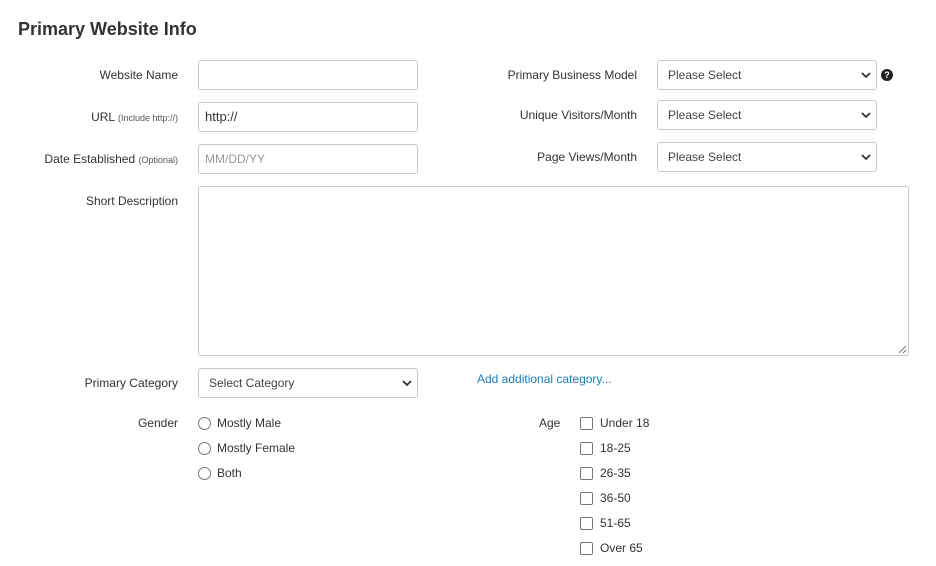  I want to click on business-model-select: Please Select, so click(767, 75).